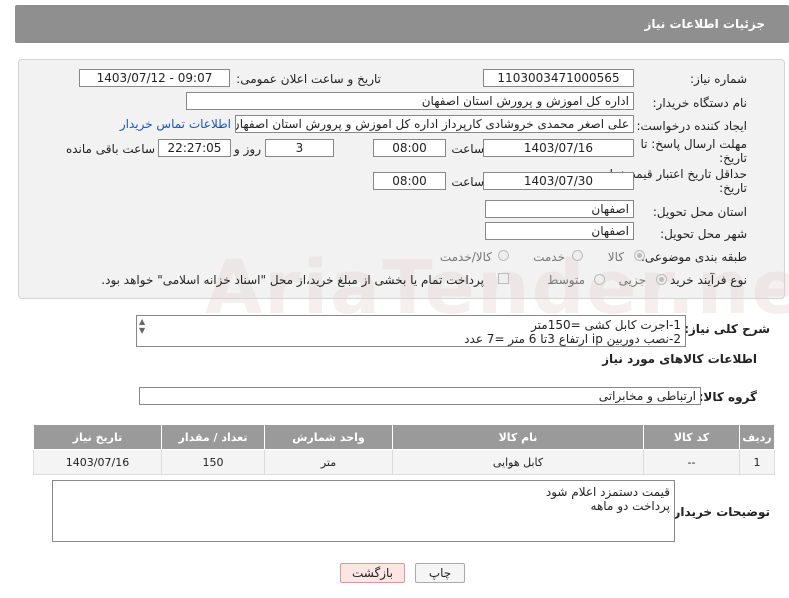 This screenshot has width=789, height=598. What do you see at coordinates (503, 255) in the screenshot?
I see `category-radio-both` at bounding box center [503, 255].